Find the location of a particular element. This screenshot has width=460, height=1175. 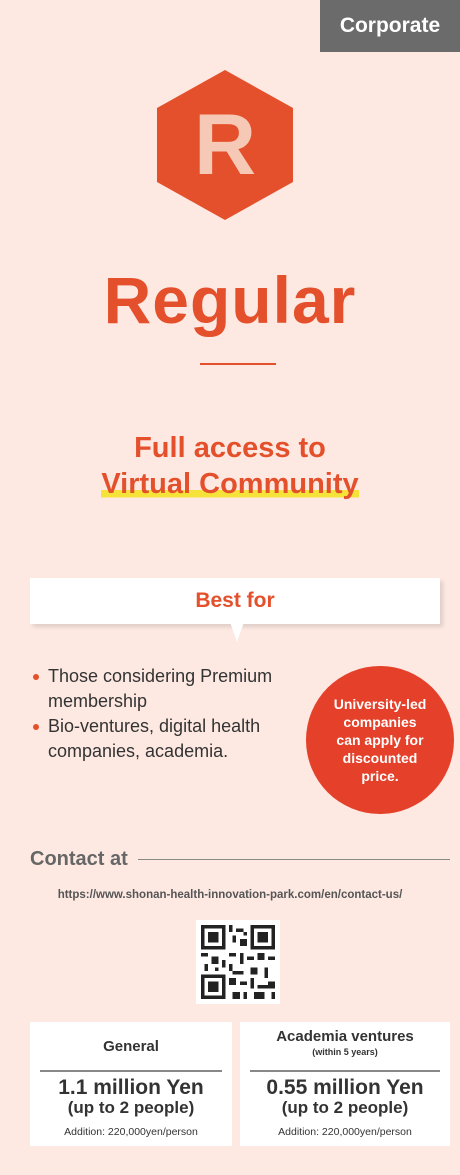

price-amount: 0.55 million Yen is located at coordinates (345, 1087).